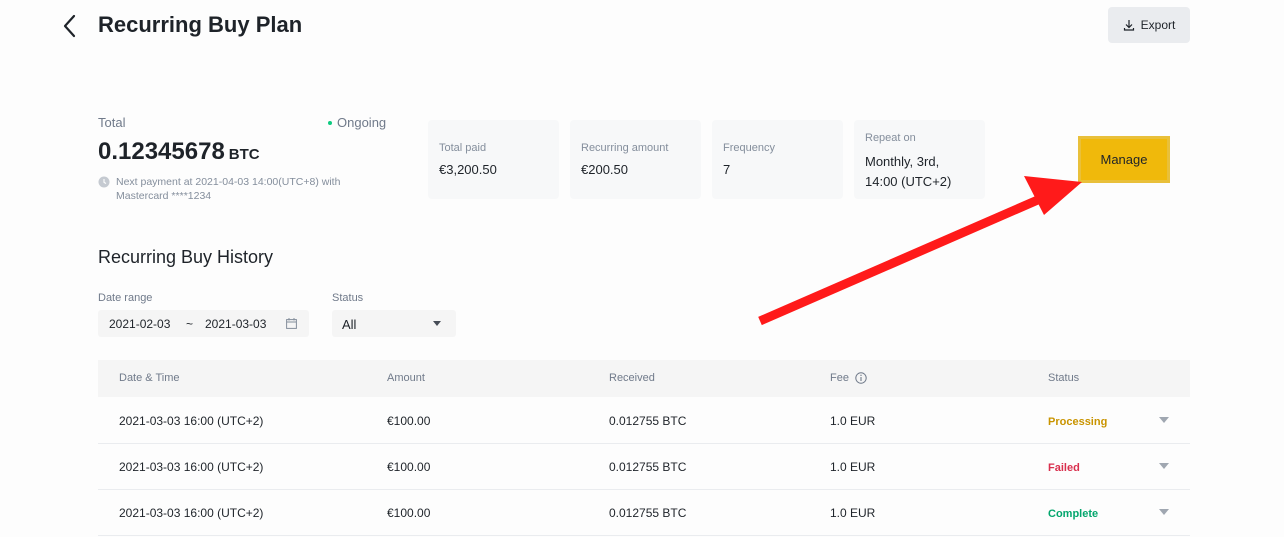 Image resolution: width=1284 pixels, height=537 pixels. Describe the element at coordinates (635, 159) in the screenshot. I see `card-recurring-amount: Recurring amount €200.50` at that location.